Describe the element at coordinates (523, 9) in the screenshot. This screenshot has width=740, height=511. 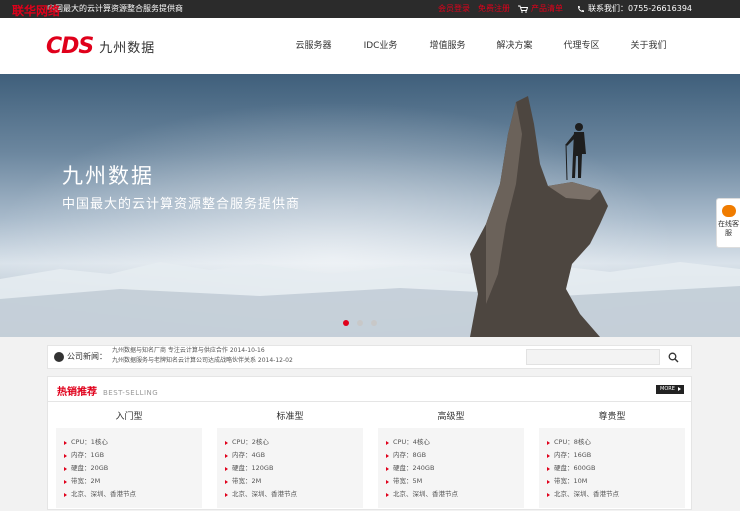
I see `cart-icon` at that location.